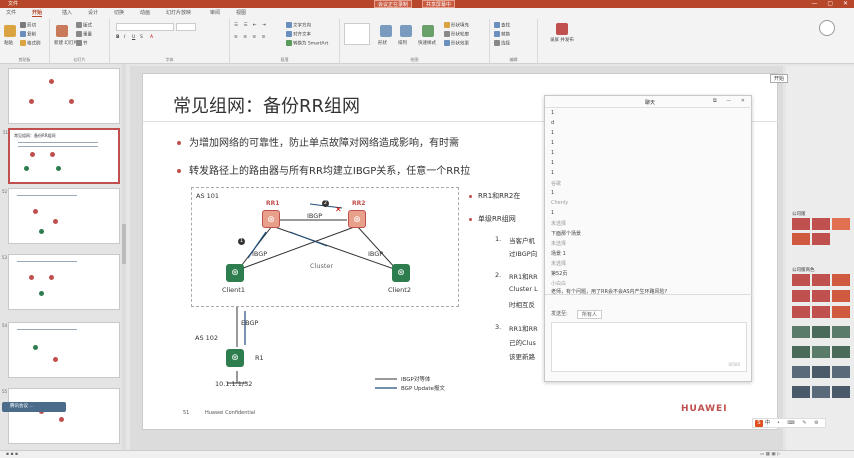 The height and width of the screenshot is (458, 854). What do you see at coordinates (770, 454) in the screenshot?
I see `view-buttons: ▭ ▦ ▣ ▷` at bounding box center [770, 454].